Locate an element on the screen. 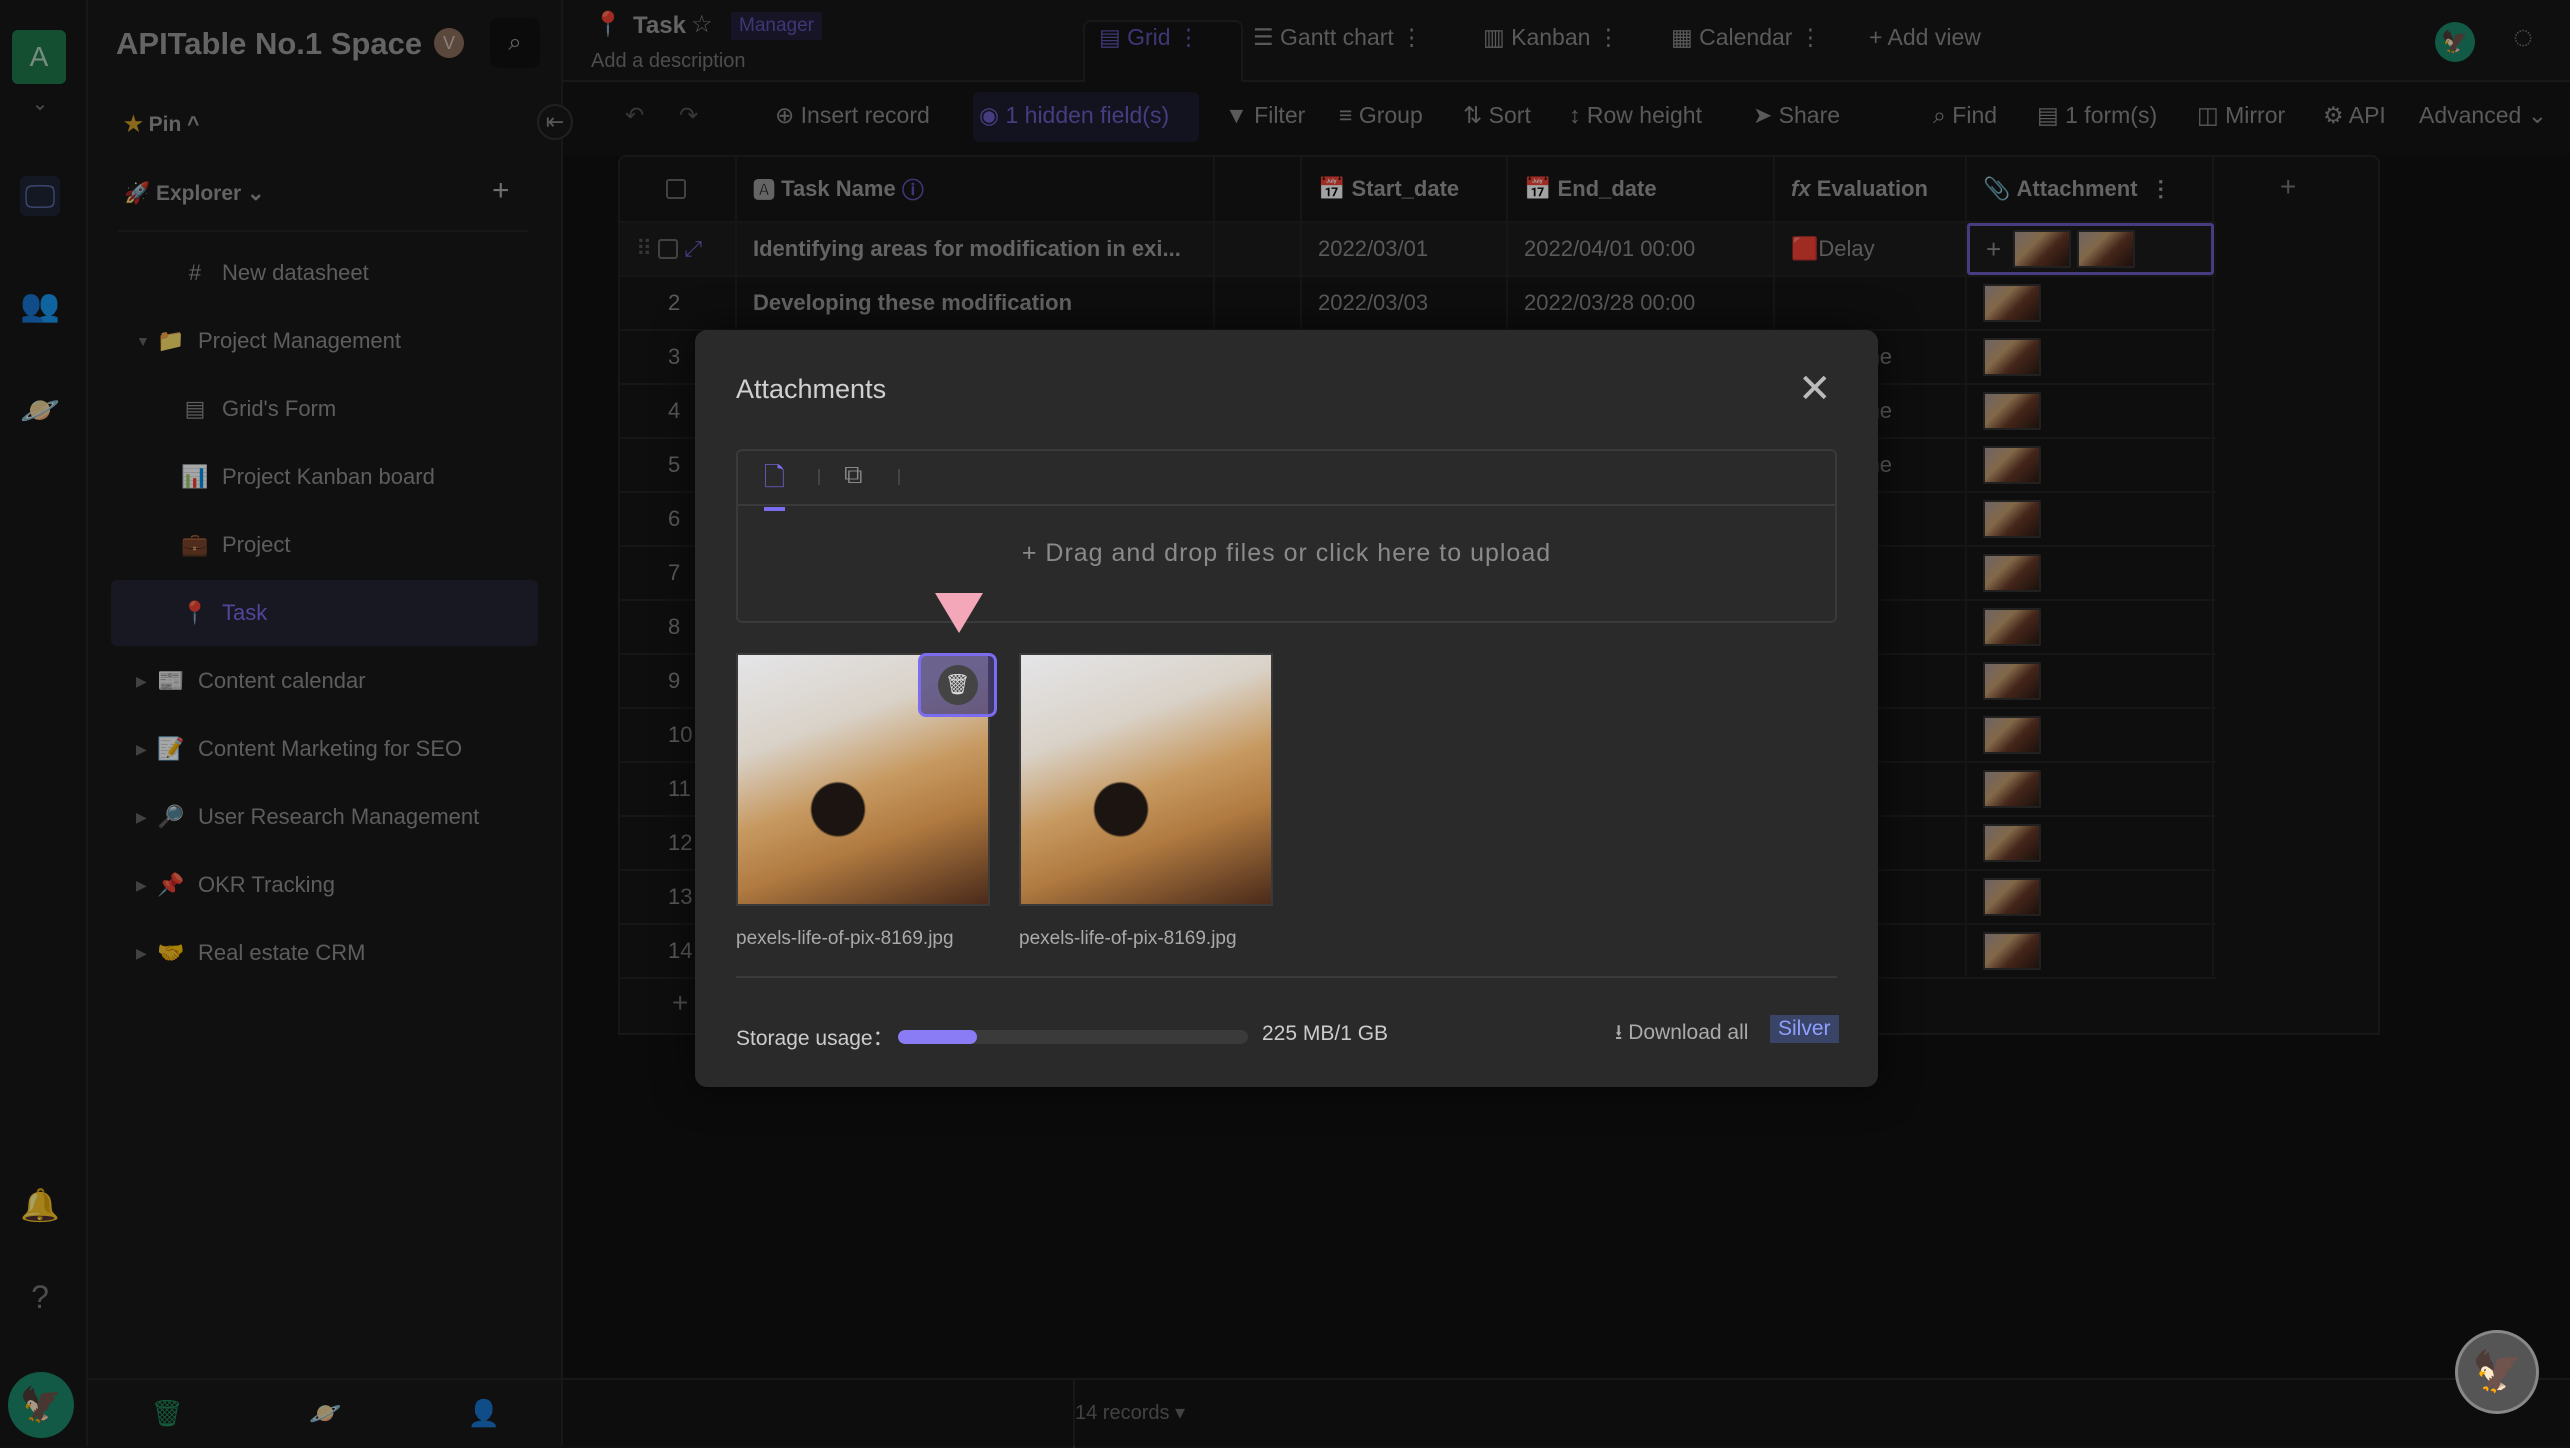  paste-file-tab-icon: ⧉ is located at coordinates (853, 475).